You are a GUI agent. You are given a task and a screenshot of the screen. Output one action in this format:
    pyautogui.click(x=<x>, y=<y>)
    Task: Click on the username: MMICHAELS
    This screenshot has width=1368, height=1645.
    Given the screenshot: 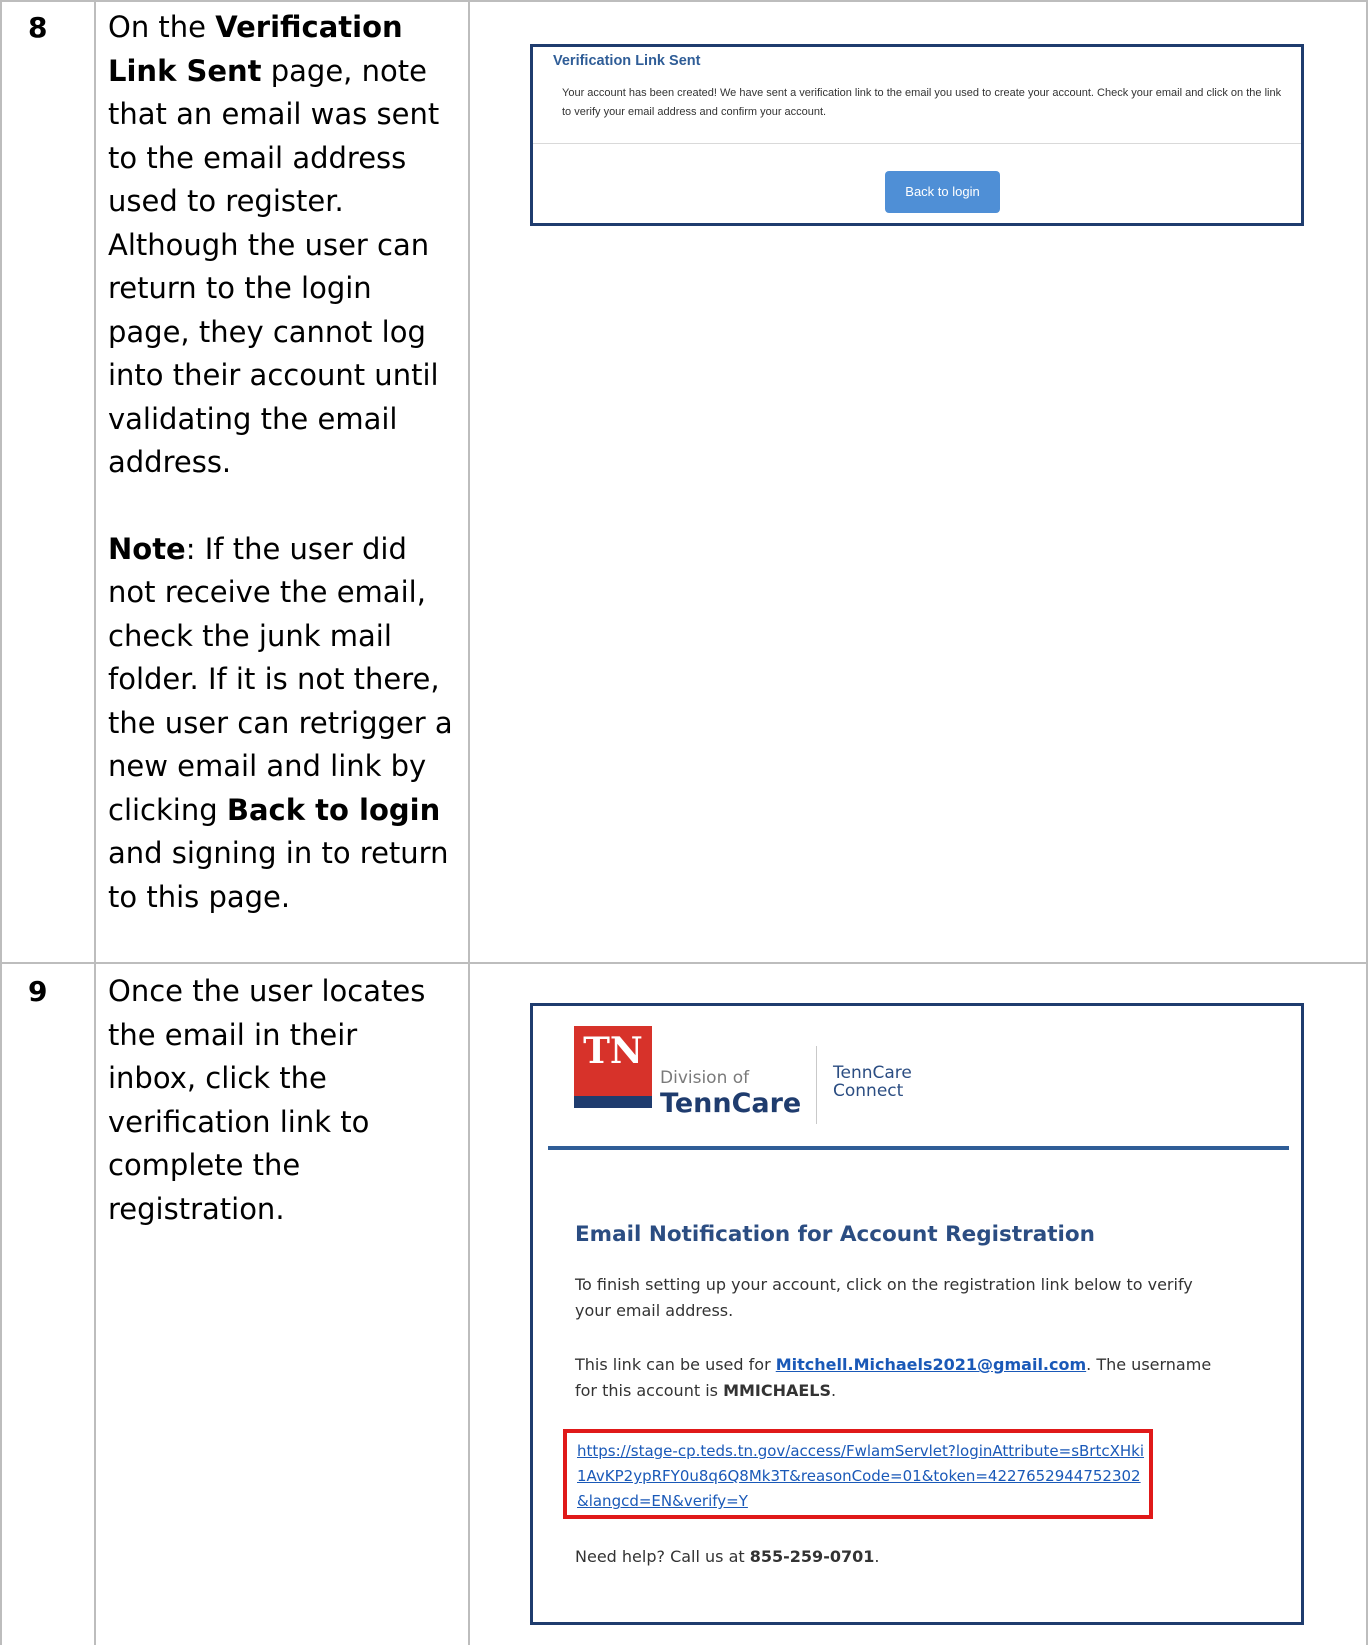 What is the action you would take?
    pyautogui.click(x=777, y=1390)
    